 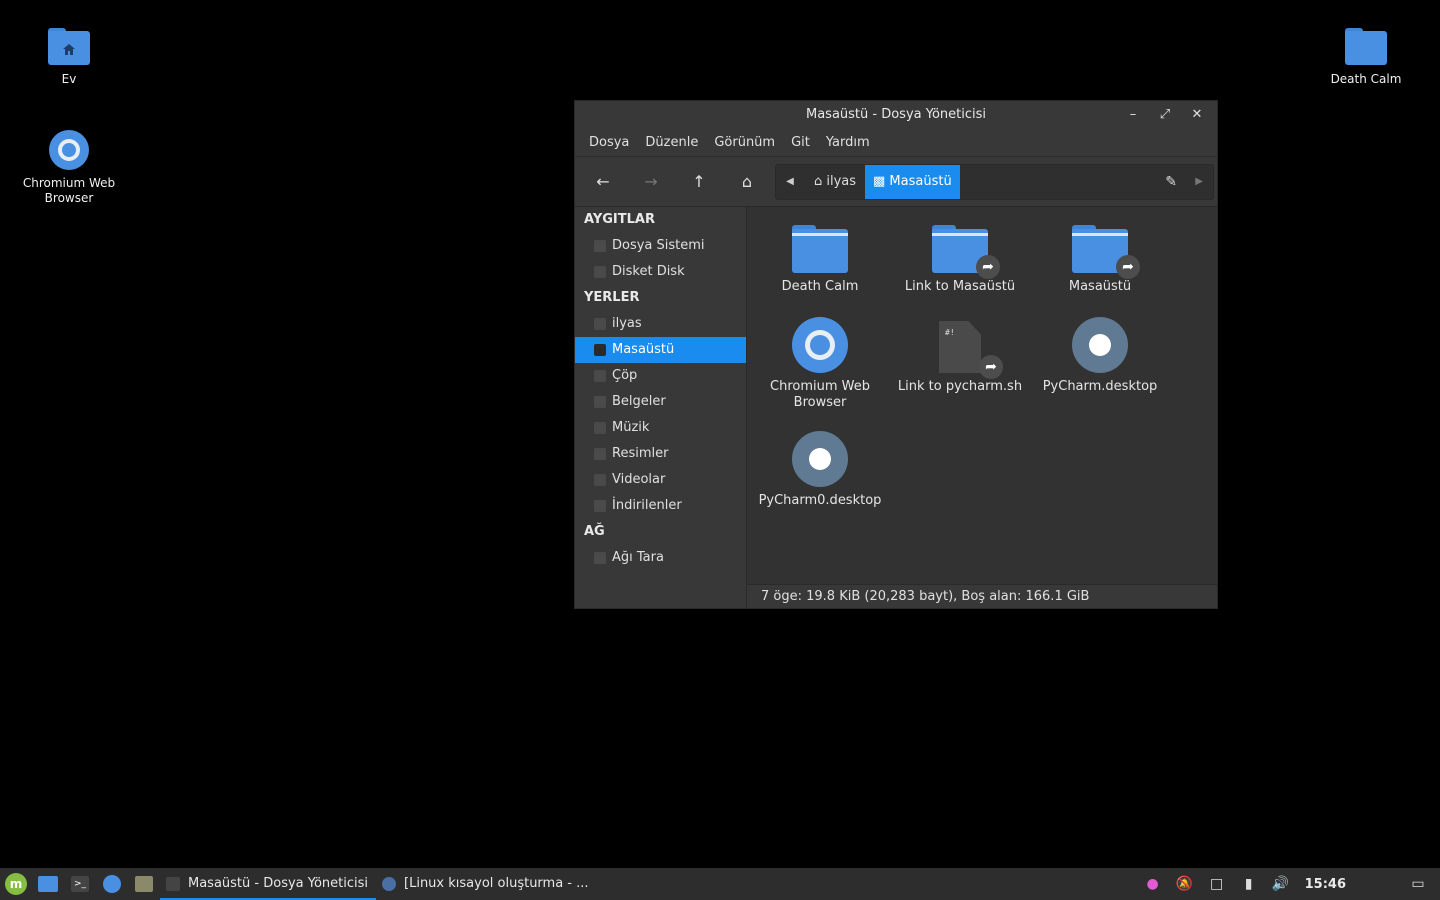 What do you see at coordinates (648, 271) in the screenshot?
I see `sidebar-item-label: Disket Disk` at bounding box center [648, 271].